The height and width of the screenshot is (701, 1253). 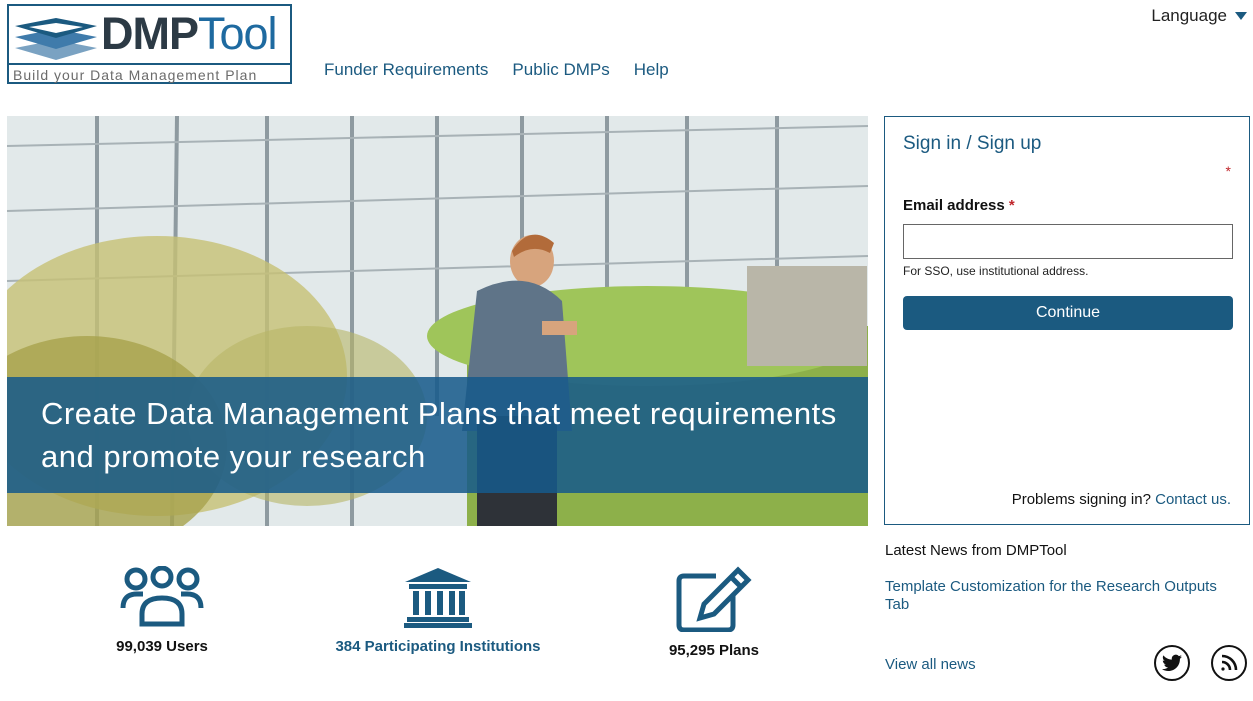 I want to click on twitter-link, so click(x=1172, y=663).